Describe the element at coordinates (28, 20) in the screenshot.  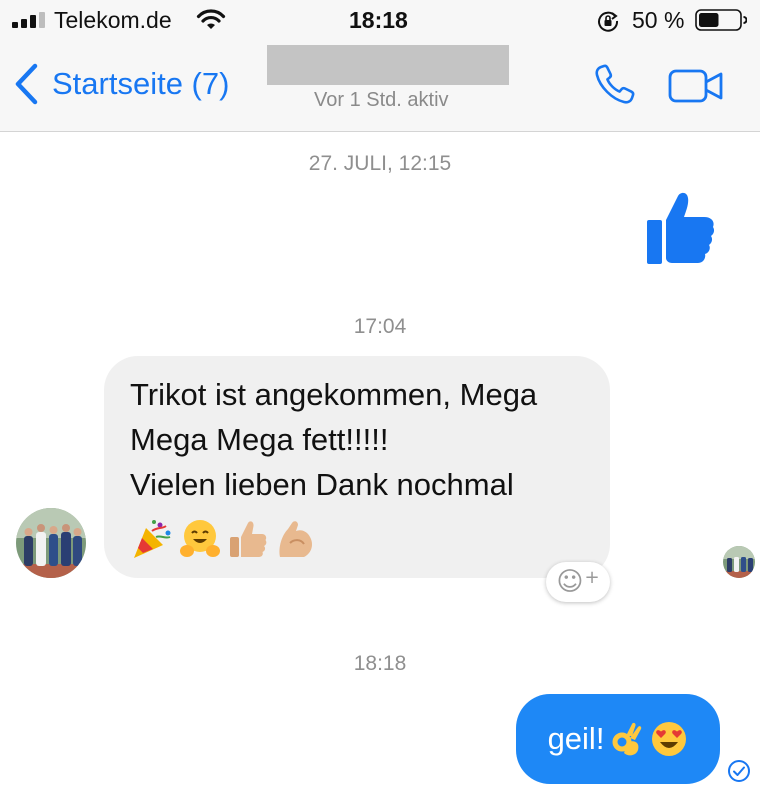
I see `signal-icon` at that location.